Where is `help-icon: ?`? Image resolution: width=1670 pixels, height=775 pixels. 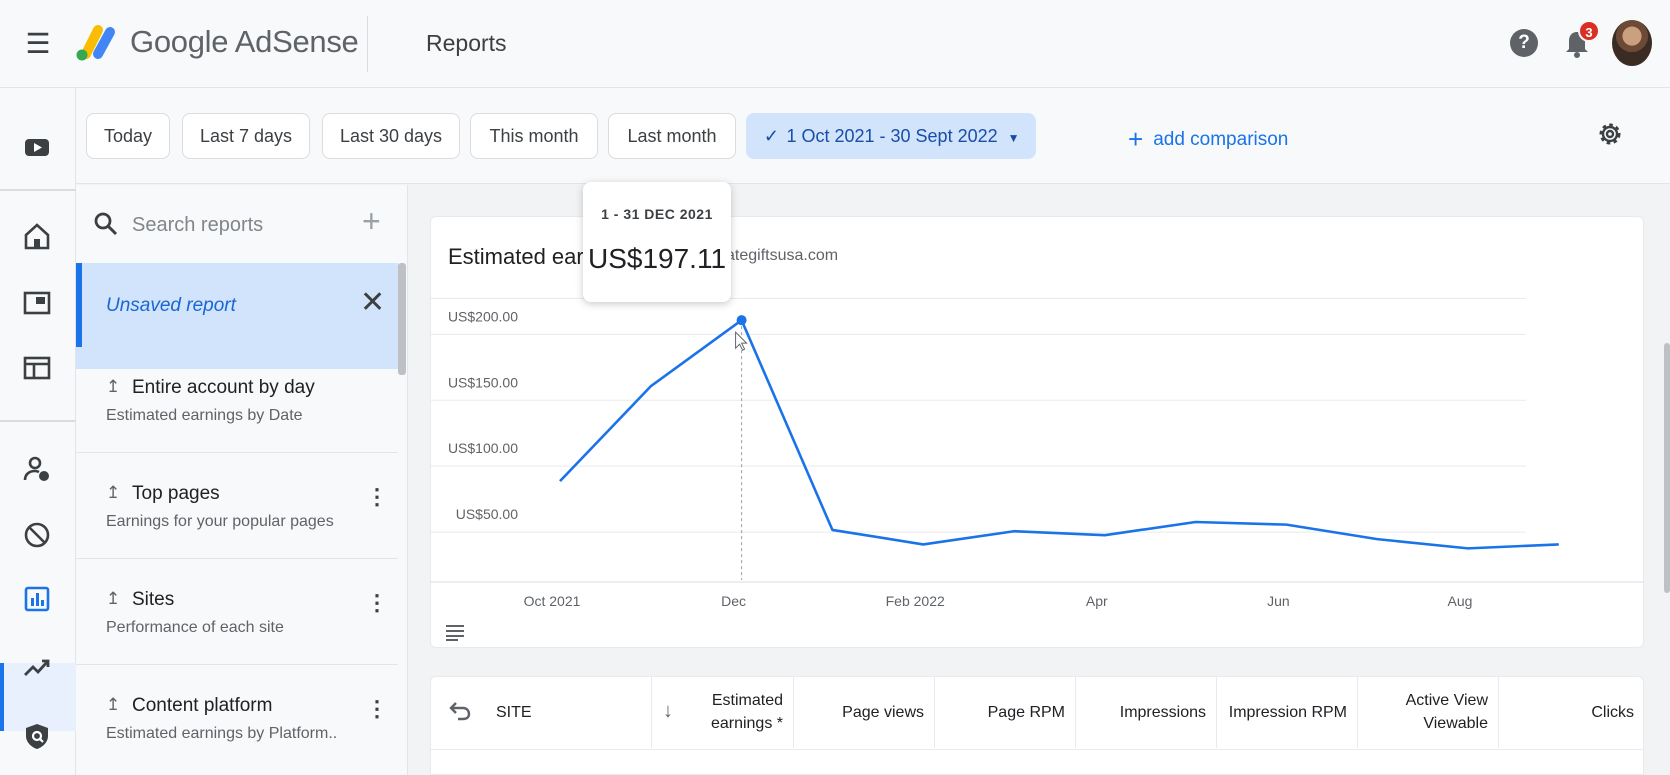
help-icon: ? is located at coordinates (1524, 43).